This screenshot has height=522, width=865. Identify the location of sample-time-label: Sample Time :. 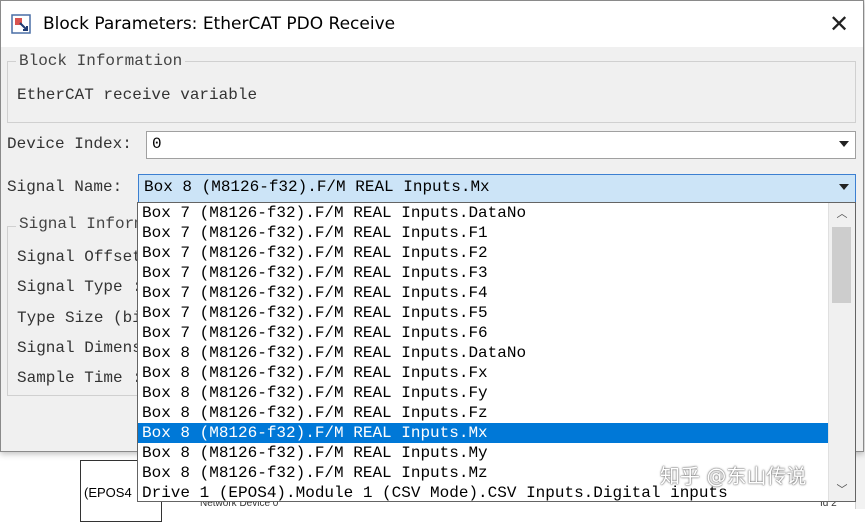
(79, 378).